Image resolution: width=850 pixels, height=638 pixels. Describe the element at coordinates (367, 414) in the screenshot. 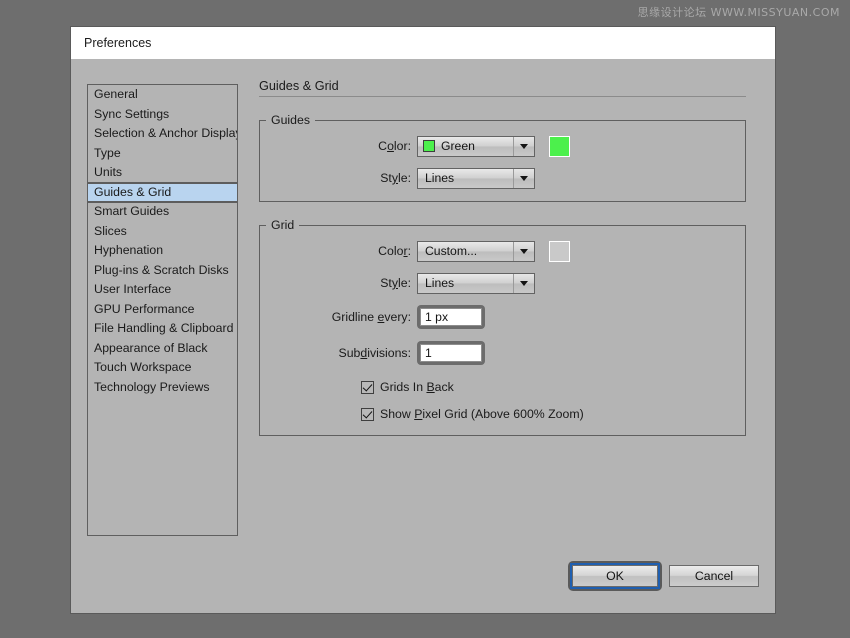

I see `show-pixel-grid-checkbox` at that location.